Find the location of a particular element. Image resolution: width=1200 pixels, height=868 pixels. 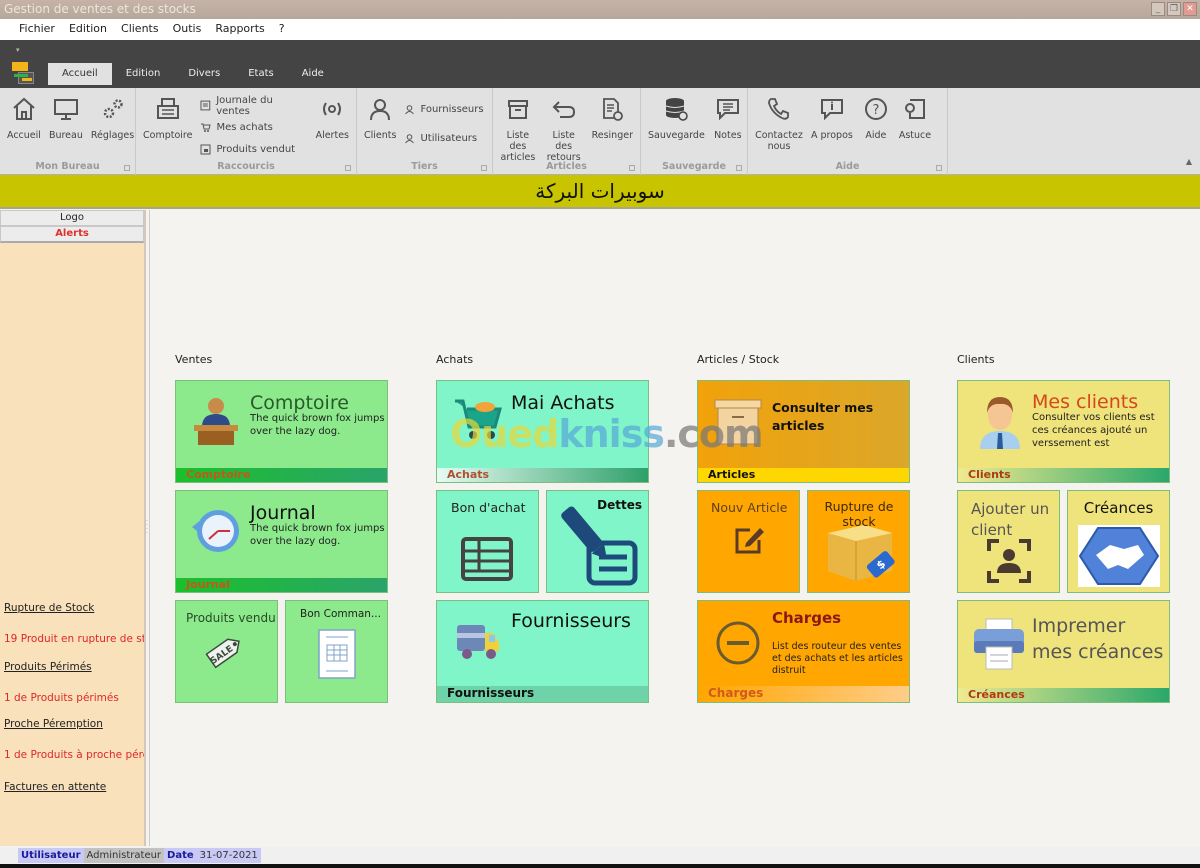

tile-ajouter-client: Ajouter un client is located at coordinates (1008, 541).